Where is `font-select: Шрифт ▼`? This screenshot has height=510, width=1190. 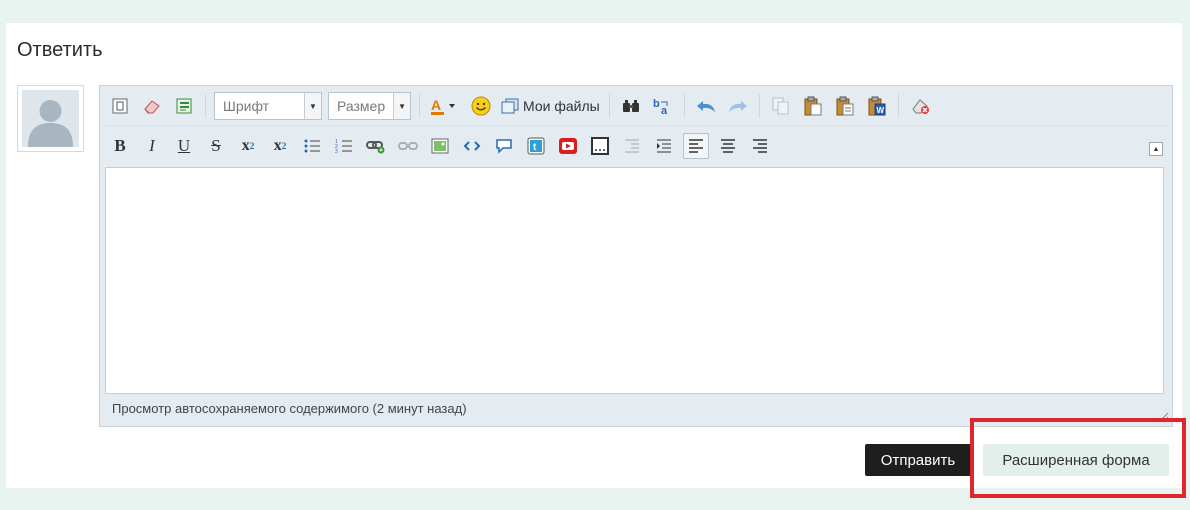 font-select: Шрифт ▼ is located at coordinates (268, 106).